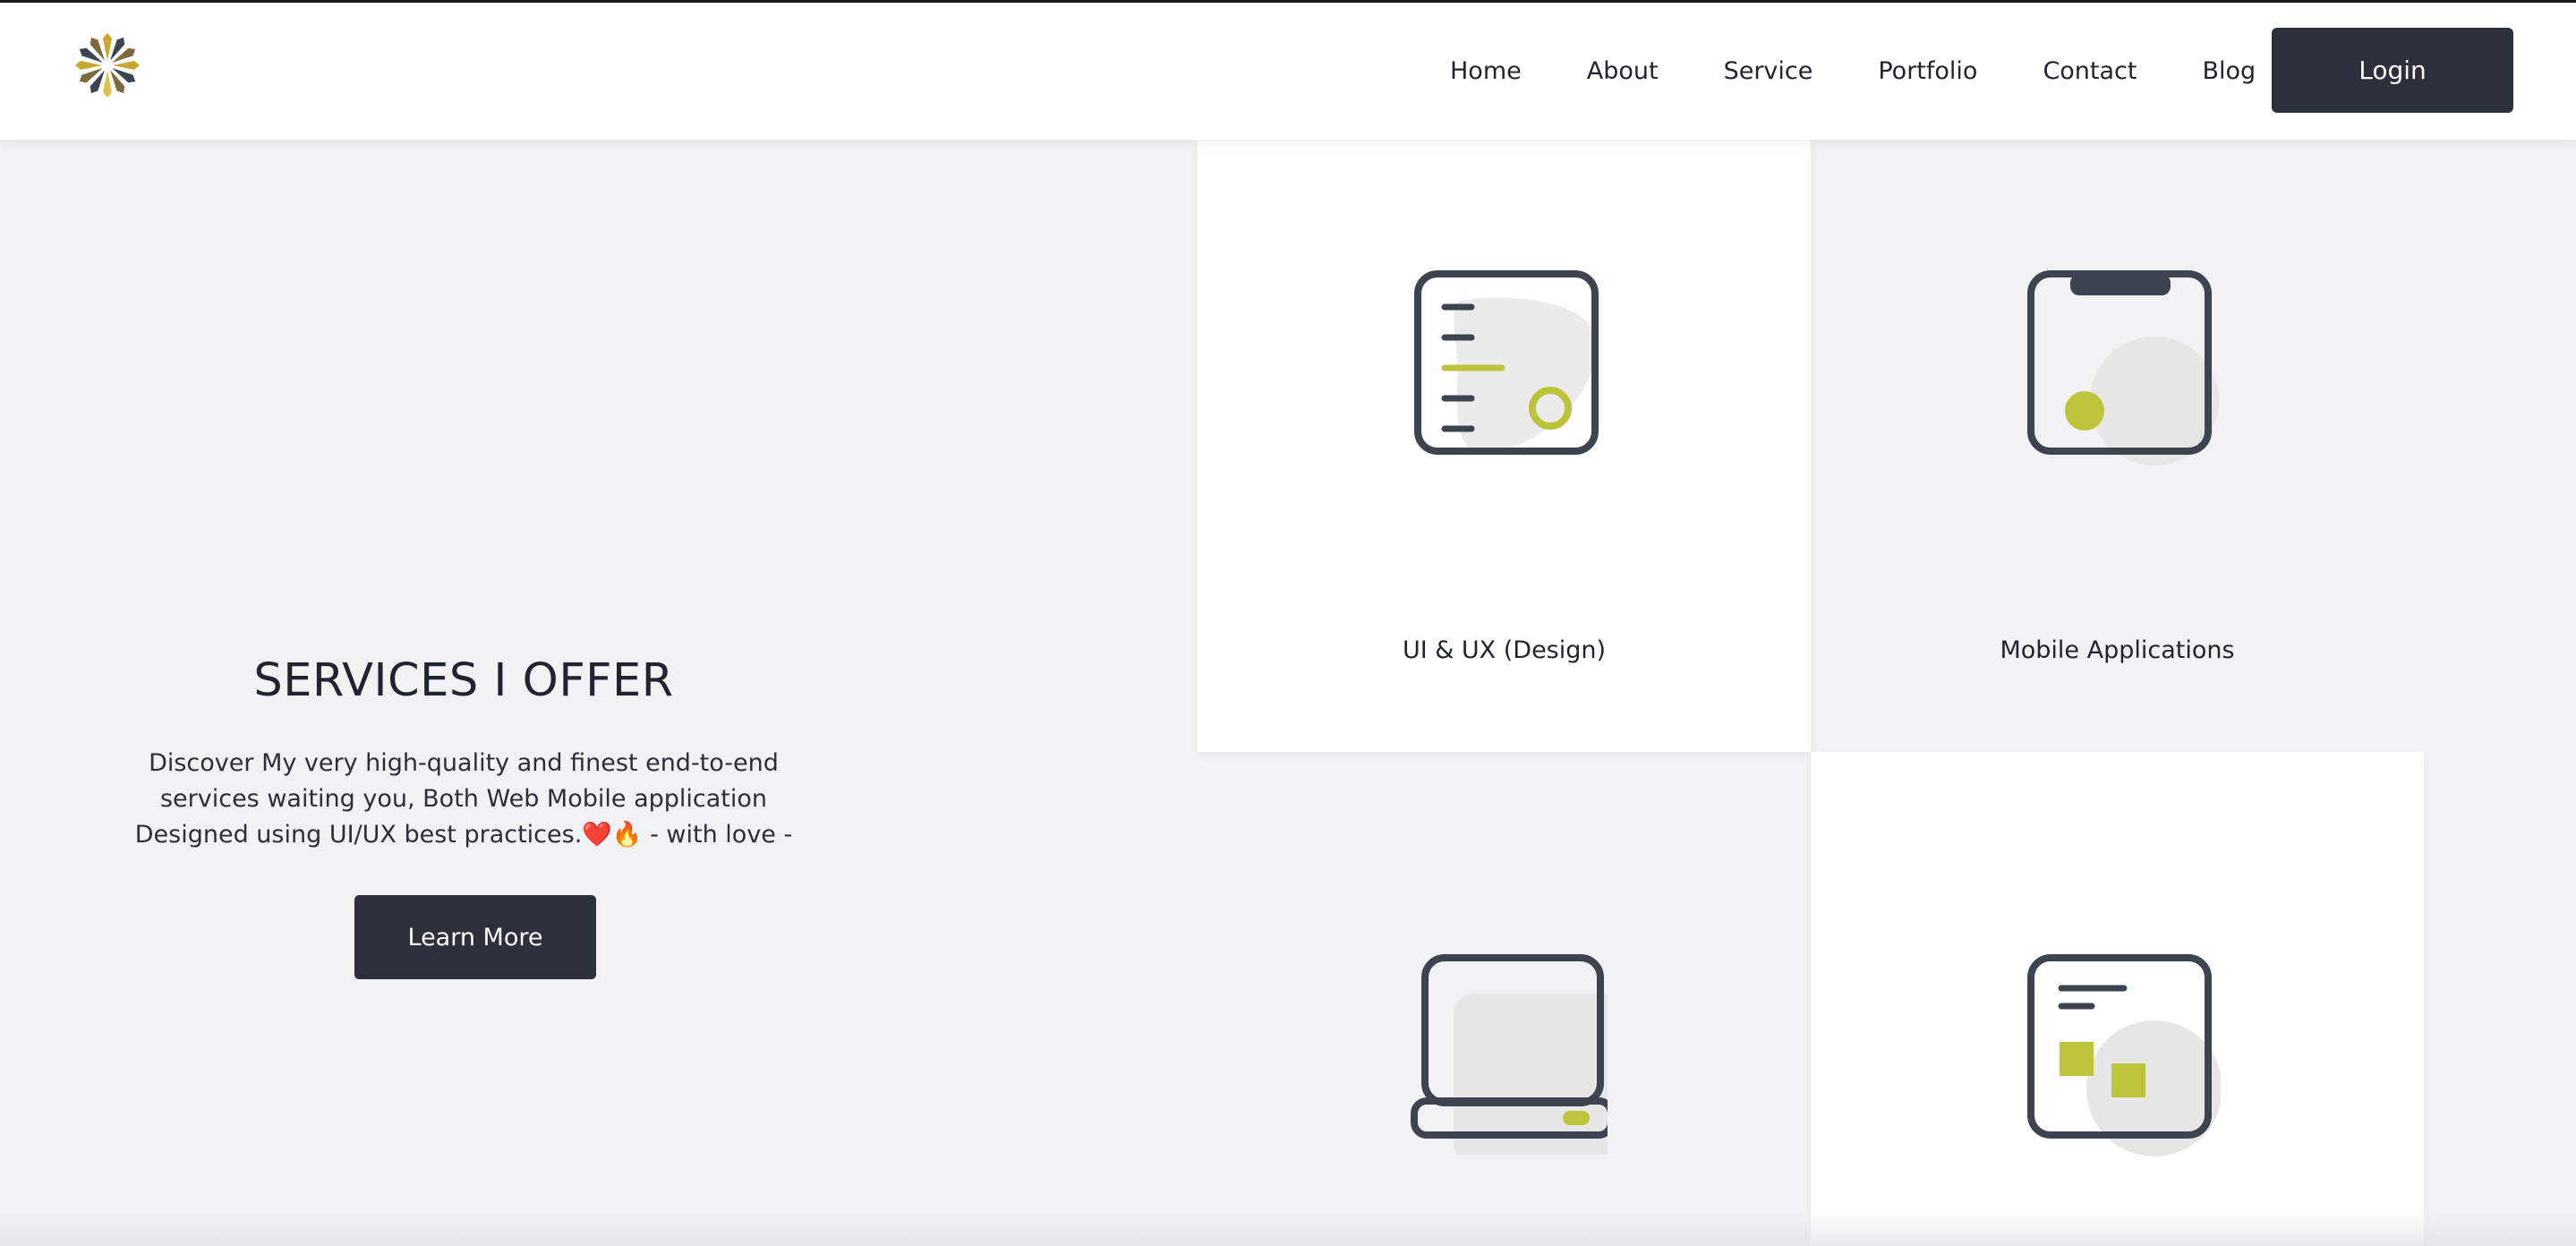  I want to click on mobile-phone-icon, so click(2123, 367).